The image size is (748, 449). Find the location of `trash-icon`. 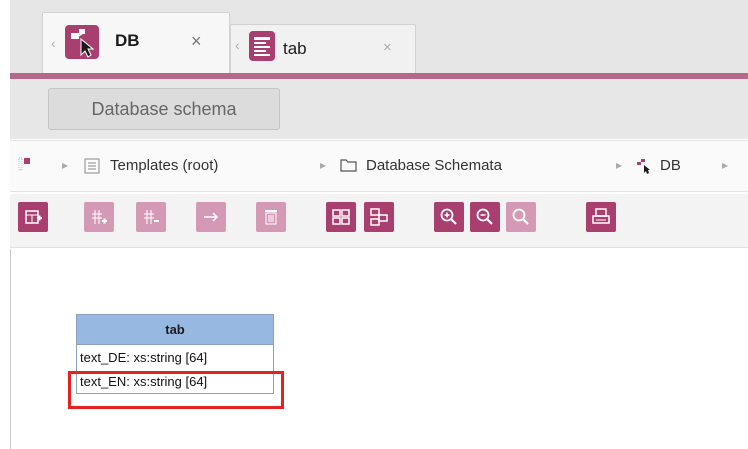

trash-icon is located at coordinates (271, 217).